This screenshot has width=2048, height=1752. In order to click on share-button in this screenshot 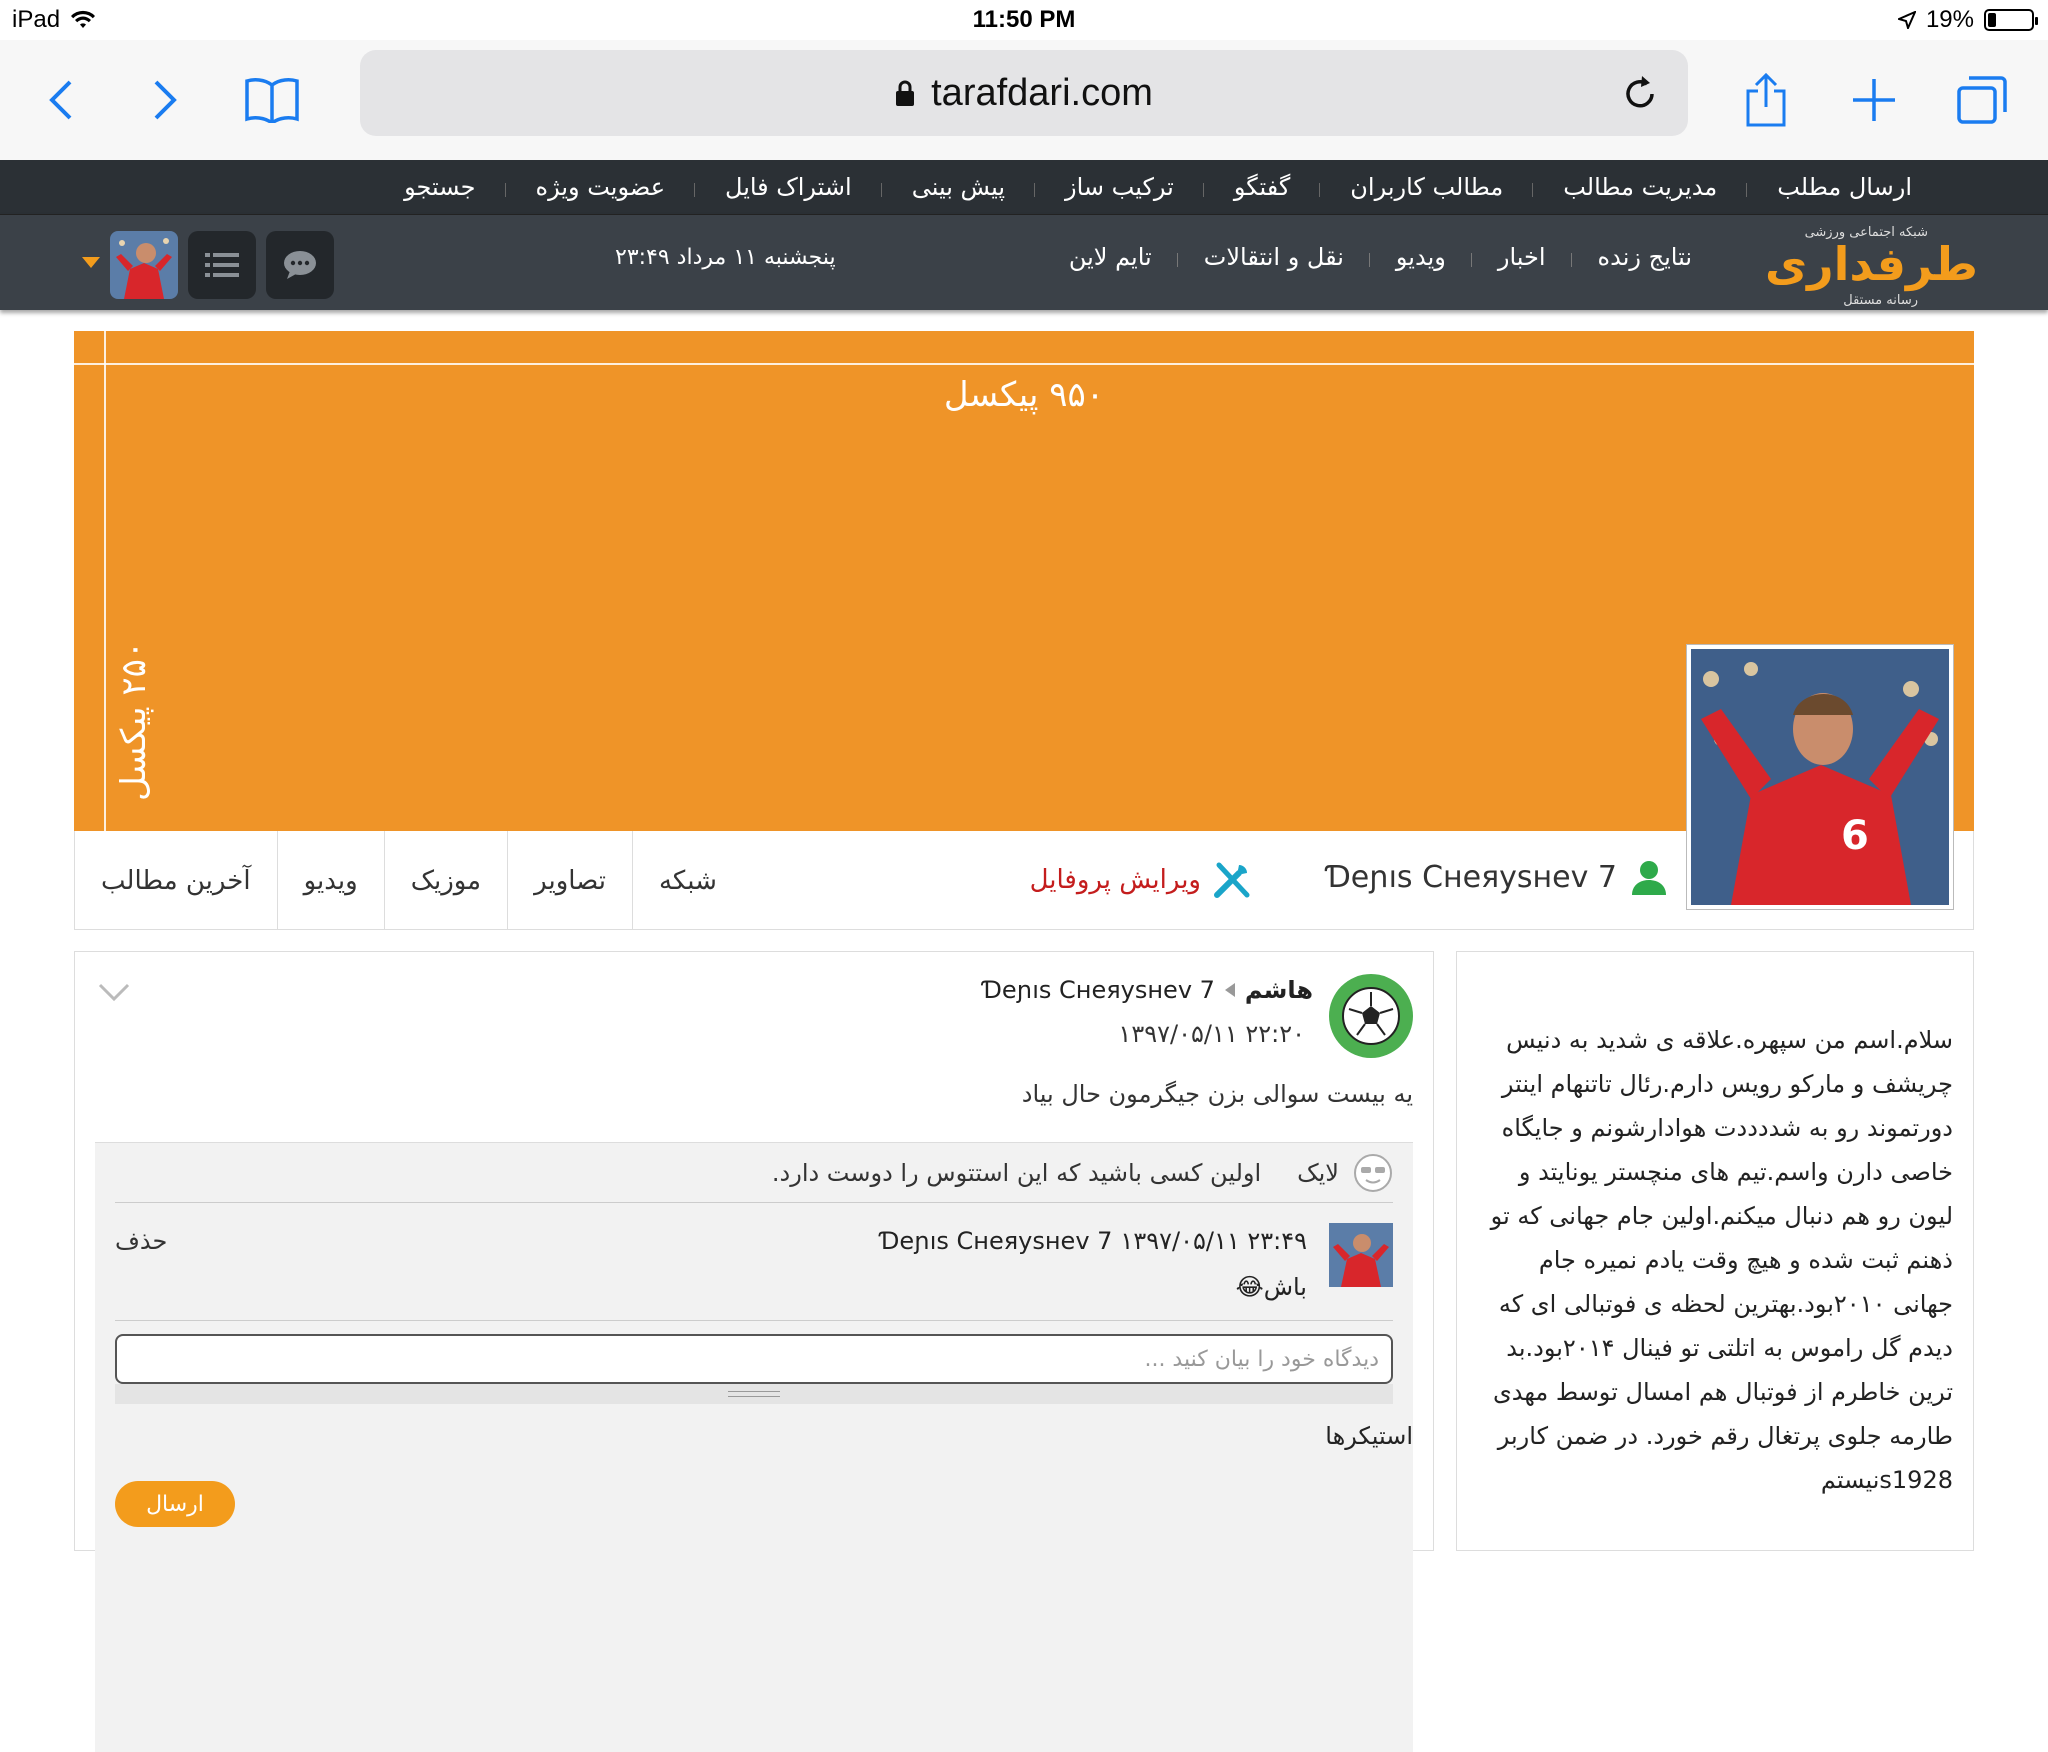, I will do `click(1766, 100)`.